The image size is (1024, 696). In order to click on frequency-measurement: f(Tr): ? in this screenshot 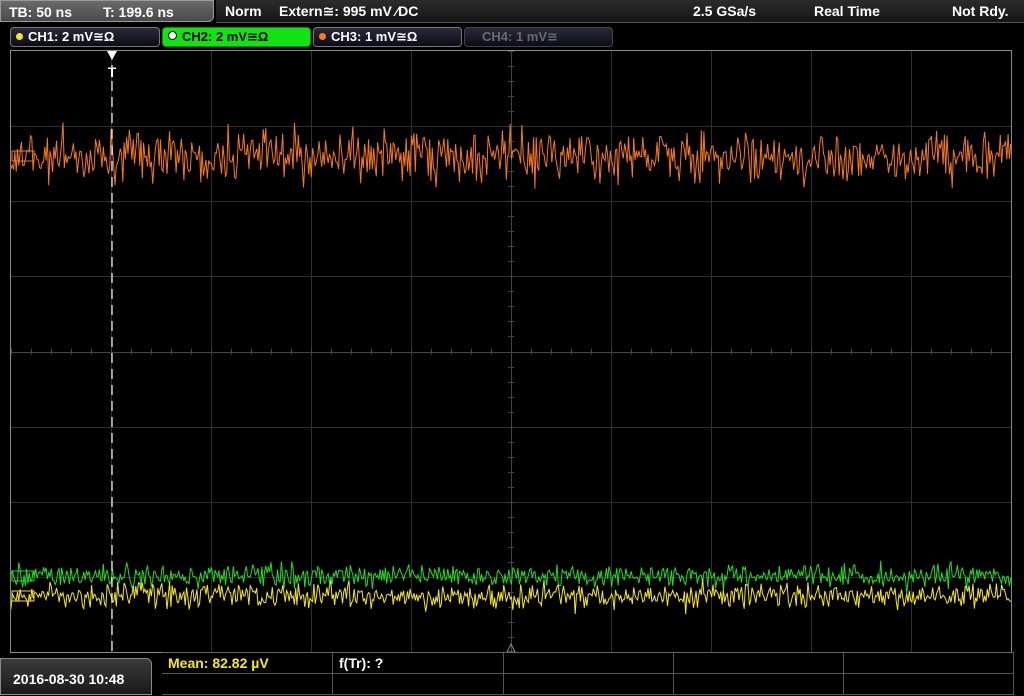, I will do `click(361, 663)`.